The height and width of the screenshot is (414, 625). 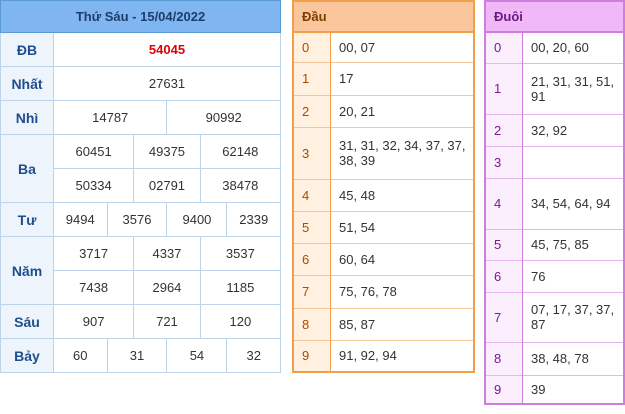 What do you see at coordinates (504, 275) in the screenshot?
I see `duoi-key: 6` at bounding box center [504, 275].